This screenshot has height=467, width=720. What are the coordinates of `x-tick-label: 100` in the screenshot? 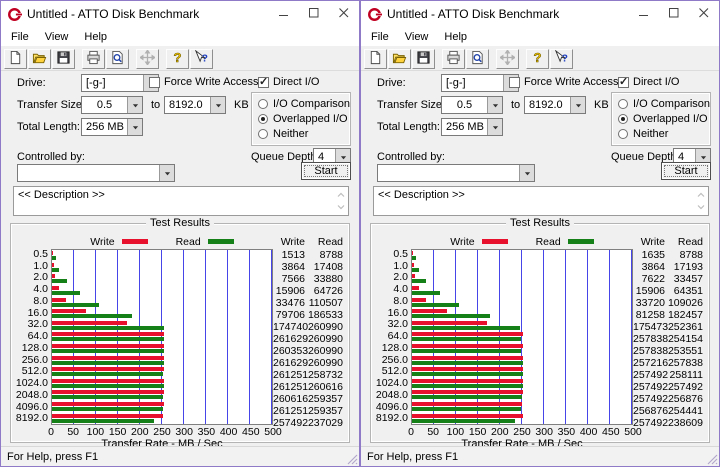 It's located at (95, 432).